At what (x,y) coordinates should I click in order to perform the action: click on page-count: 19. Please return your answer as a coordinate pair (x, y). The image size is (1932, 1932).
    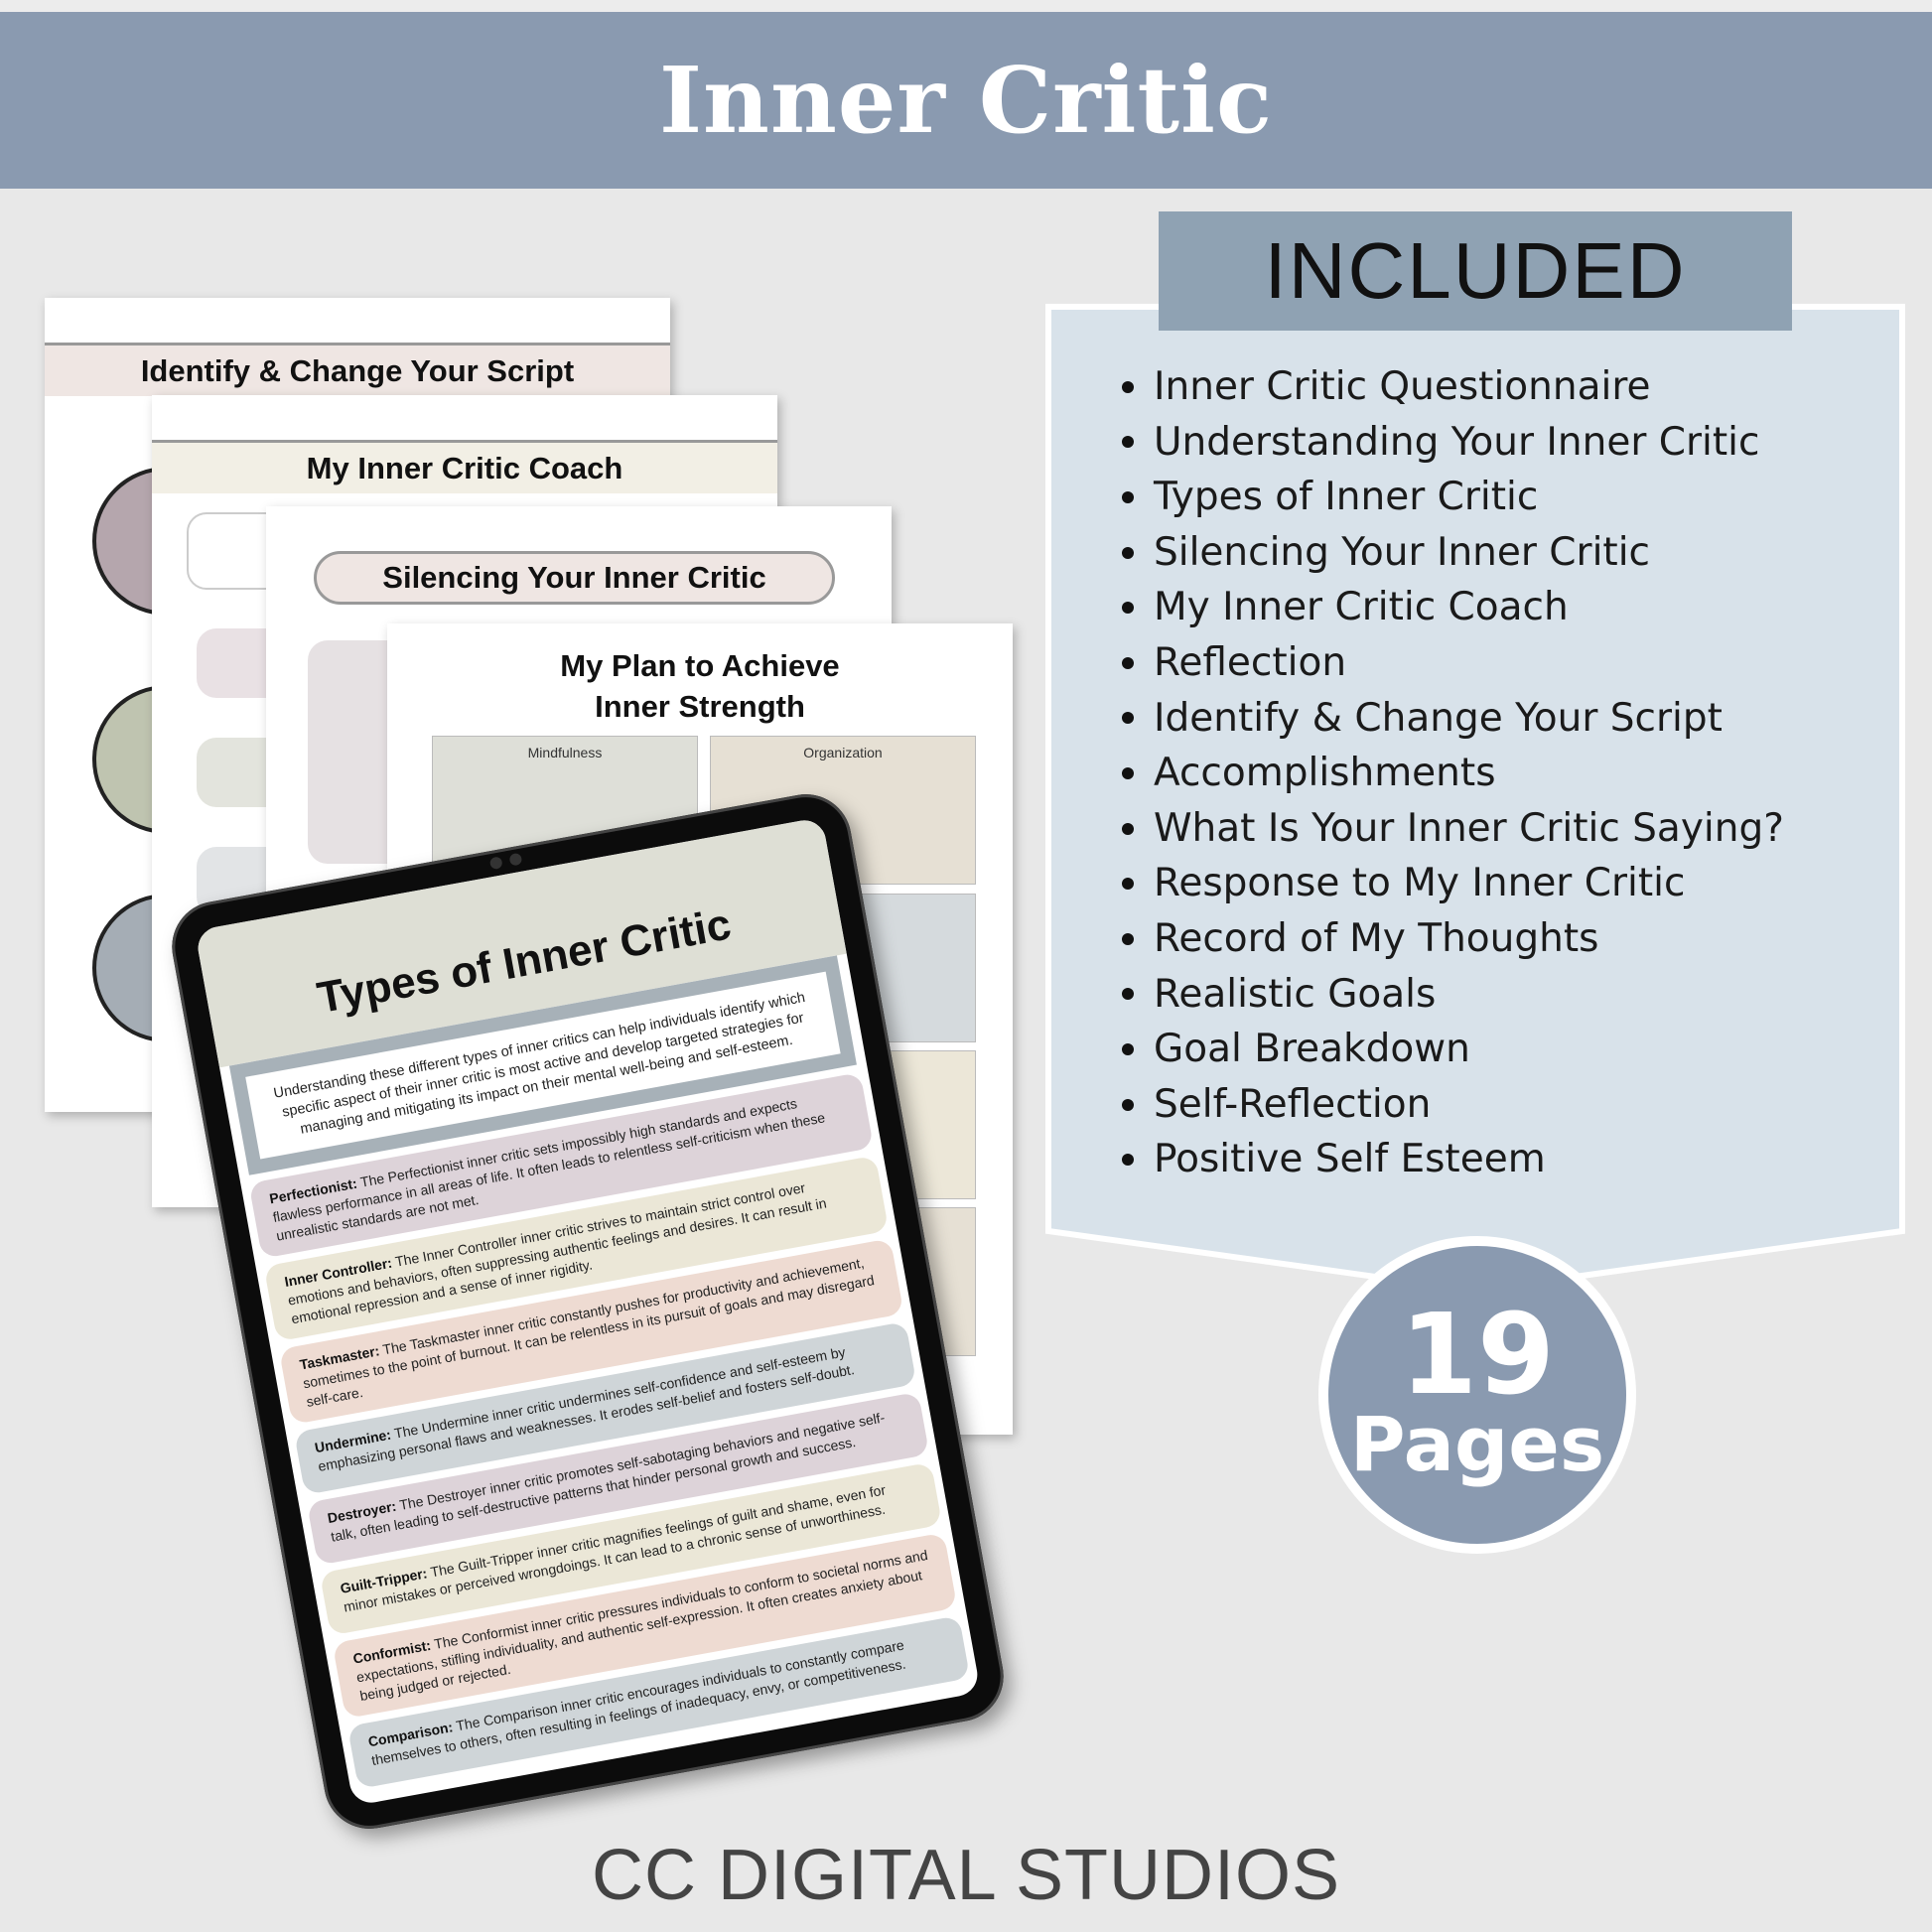
    Looking at the image, I should click on (1478, 1355).